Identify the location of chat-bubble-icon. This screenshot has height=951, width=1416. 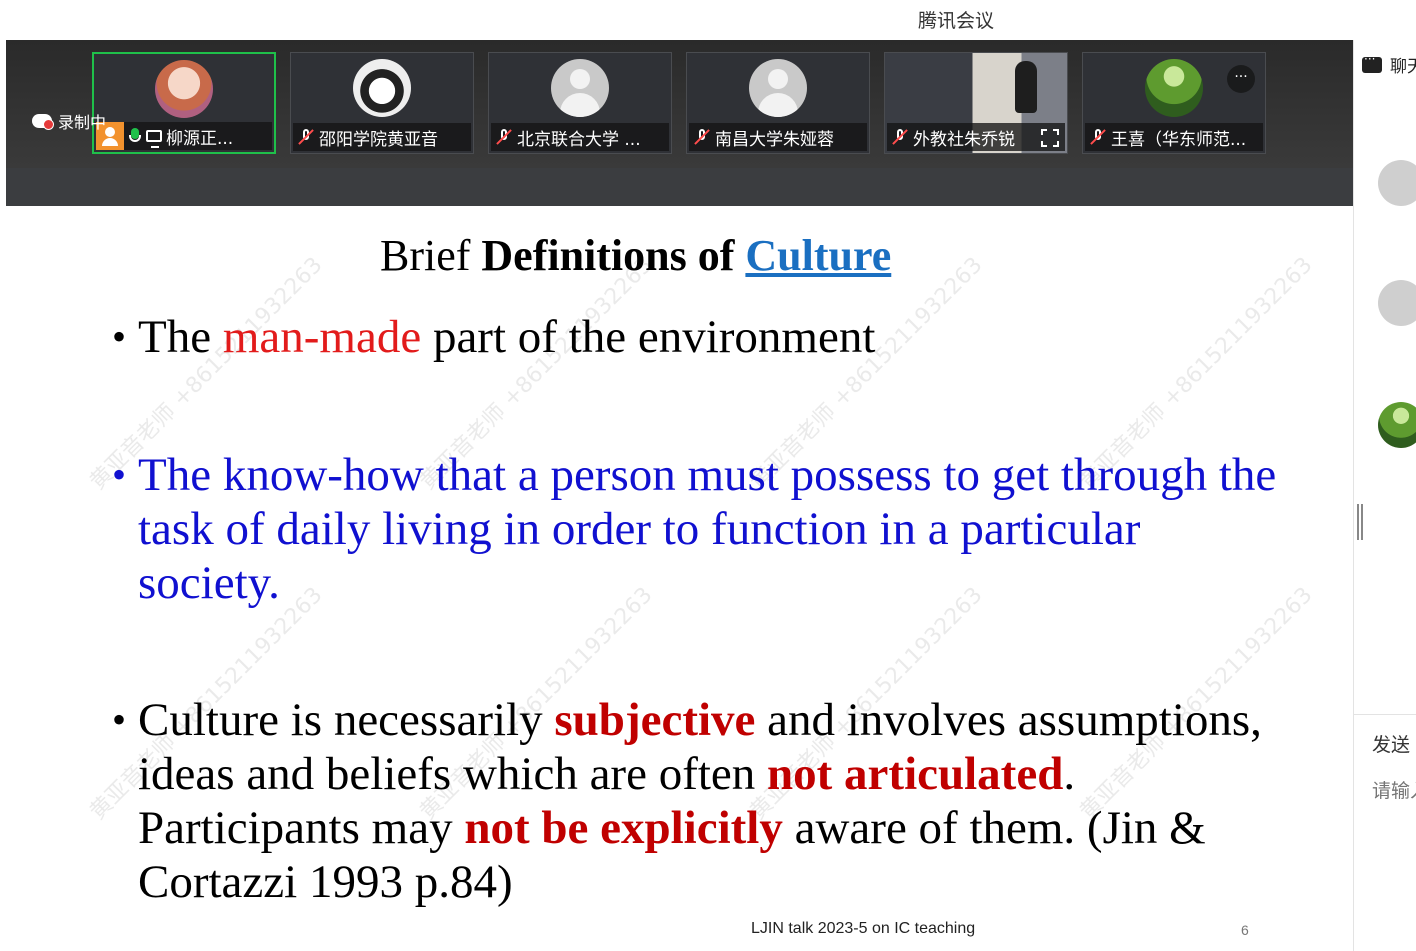
(1372, 62).